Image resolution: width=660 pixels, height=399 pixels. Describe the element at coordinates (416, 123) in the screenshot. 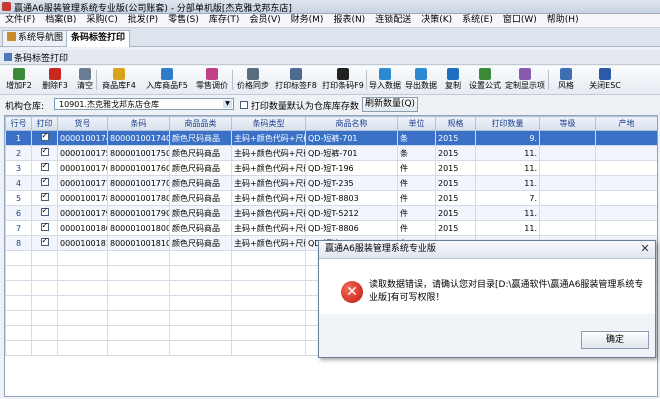

I see `column-header: 单位` at that location.